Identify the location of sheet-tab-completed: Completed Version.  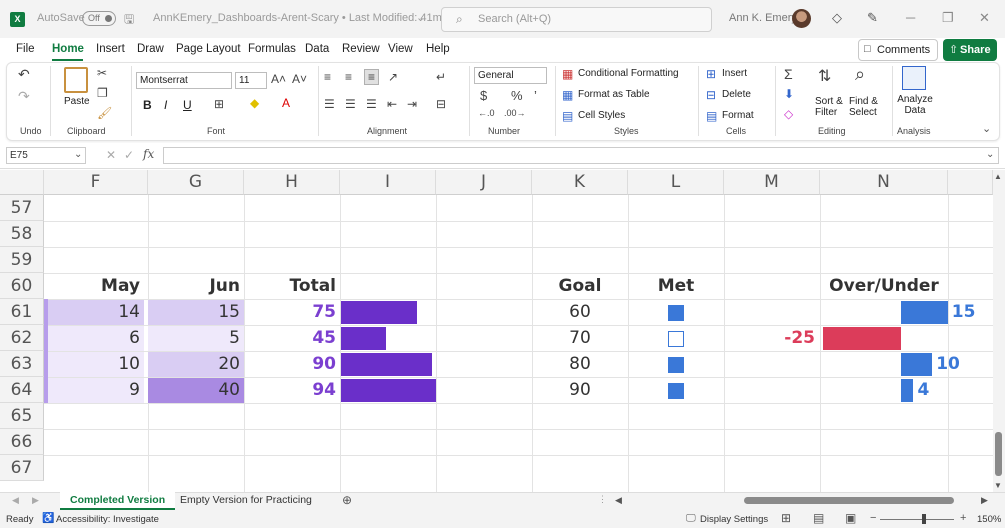
(118, 501).